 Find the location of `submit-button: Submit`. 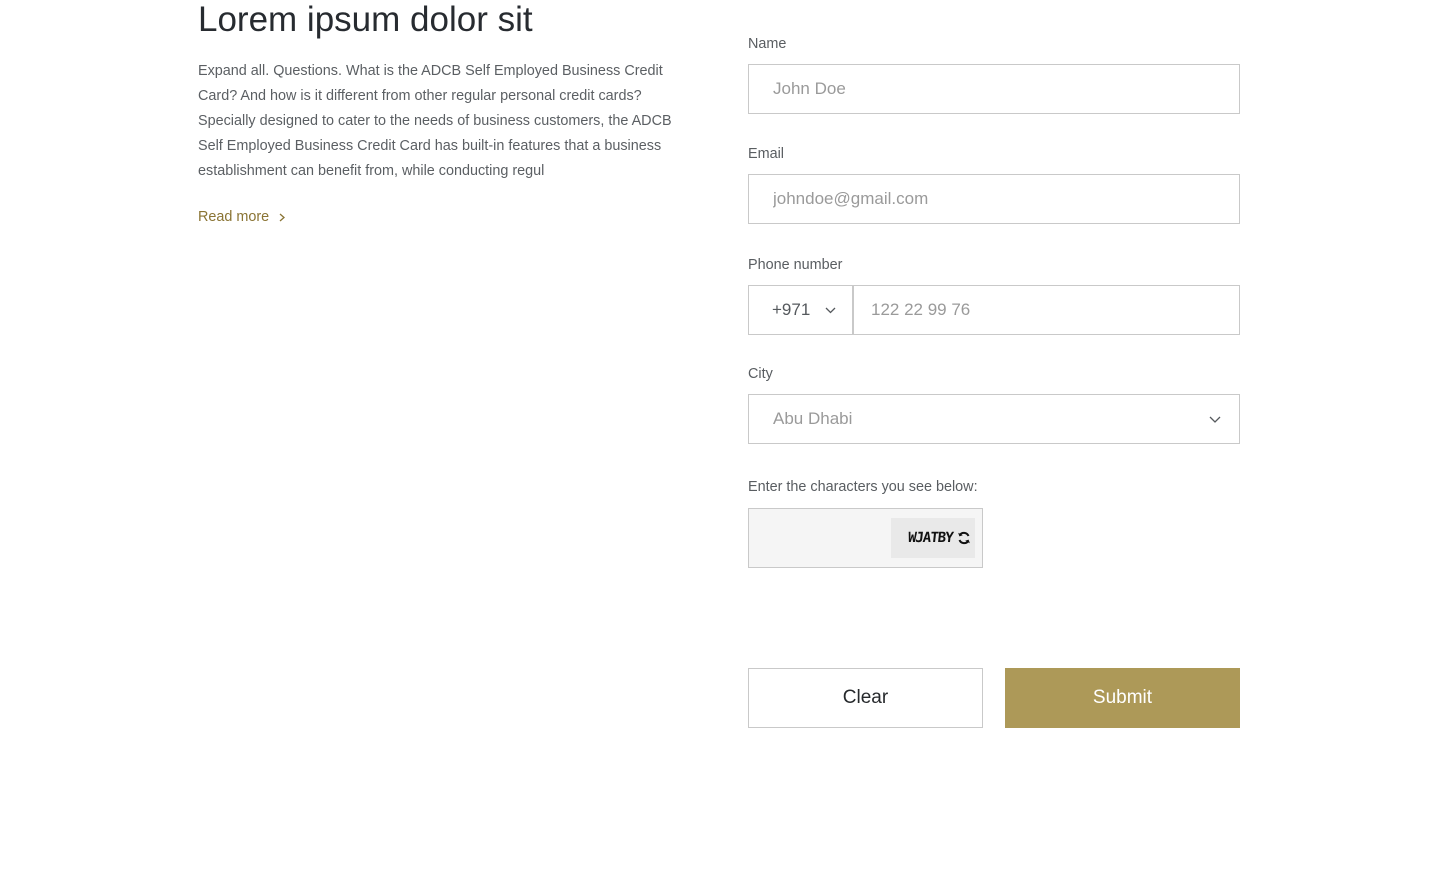

submit-button: Submit is located at coordinates (1122, 698).